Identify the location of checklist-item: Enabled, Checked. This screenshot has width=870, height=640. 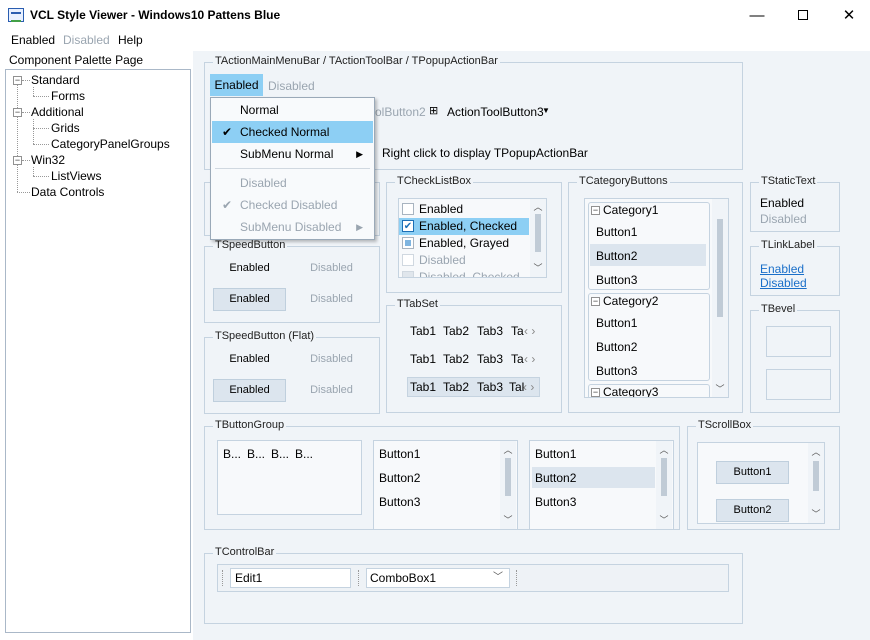
(468, 226).